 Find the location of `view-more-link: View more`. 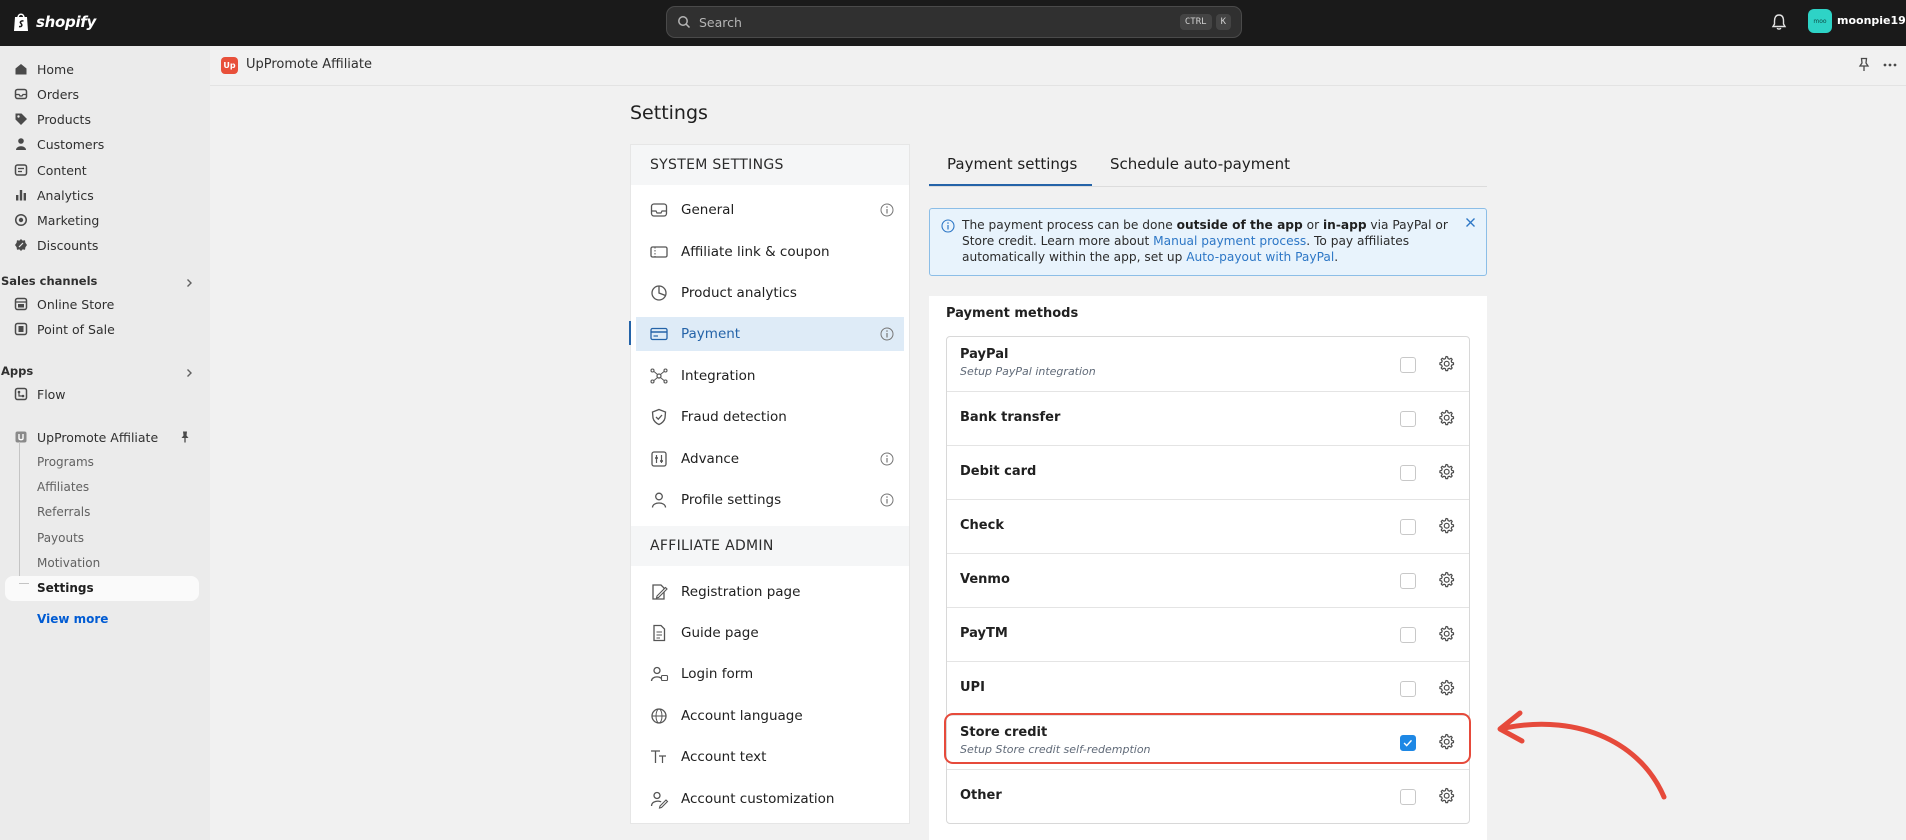

view-more-link: View more is located at coordinates (72, 619).